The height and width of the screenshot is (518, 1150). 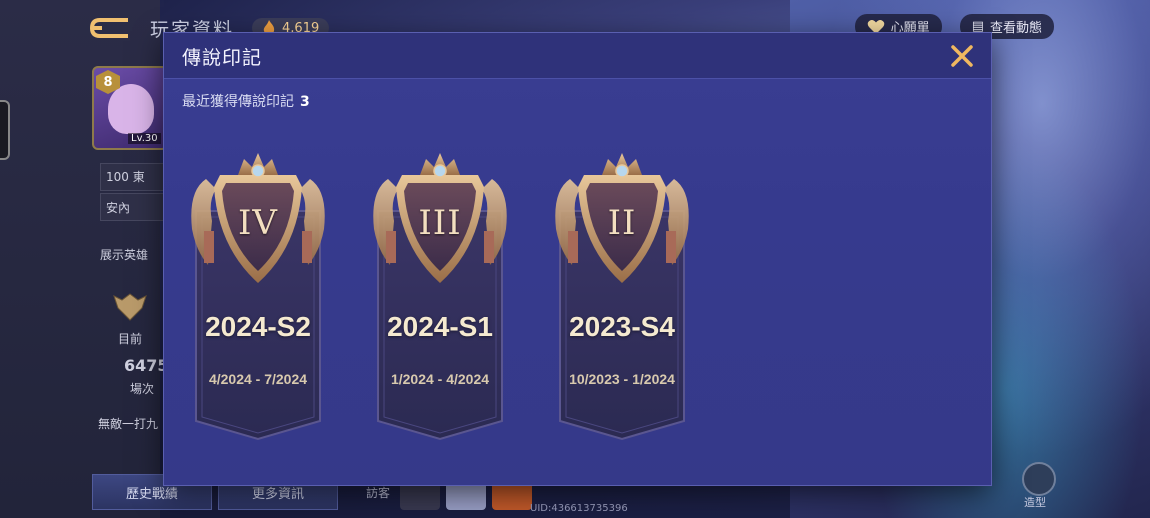 I want to click on recent-marks-label: 最近獲得傳說印記, so click(x=238, y=102).